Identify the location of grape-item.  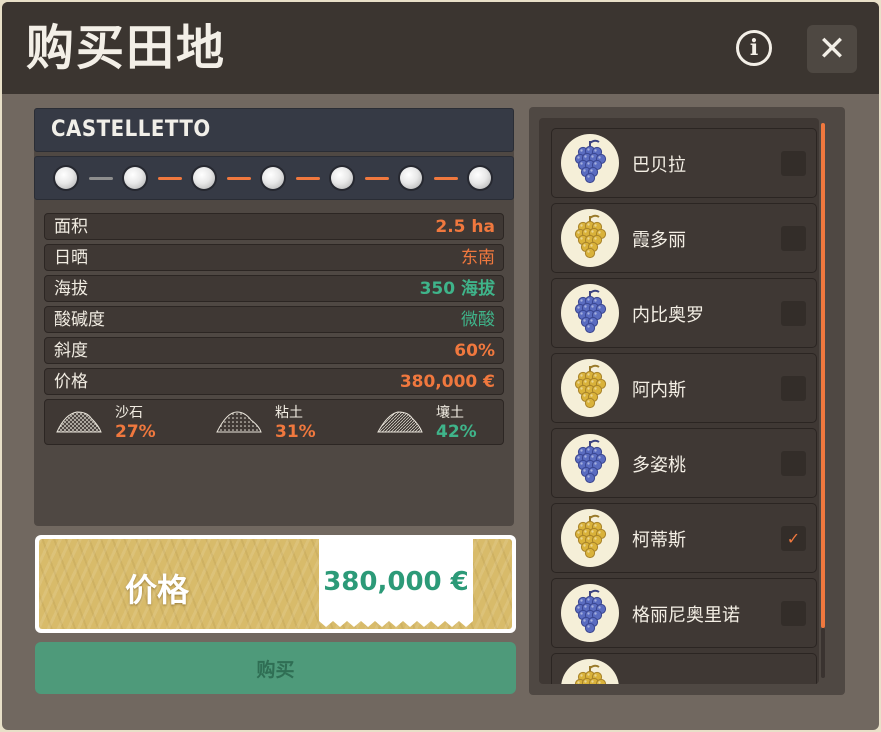
(684, 668).